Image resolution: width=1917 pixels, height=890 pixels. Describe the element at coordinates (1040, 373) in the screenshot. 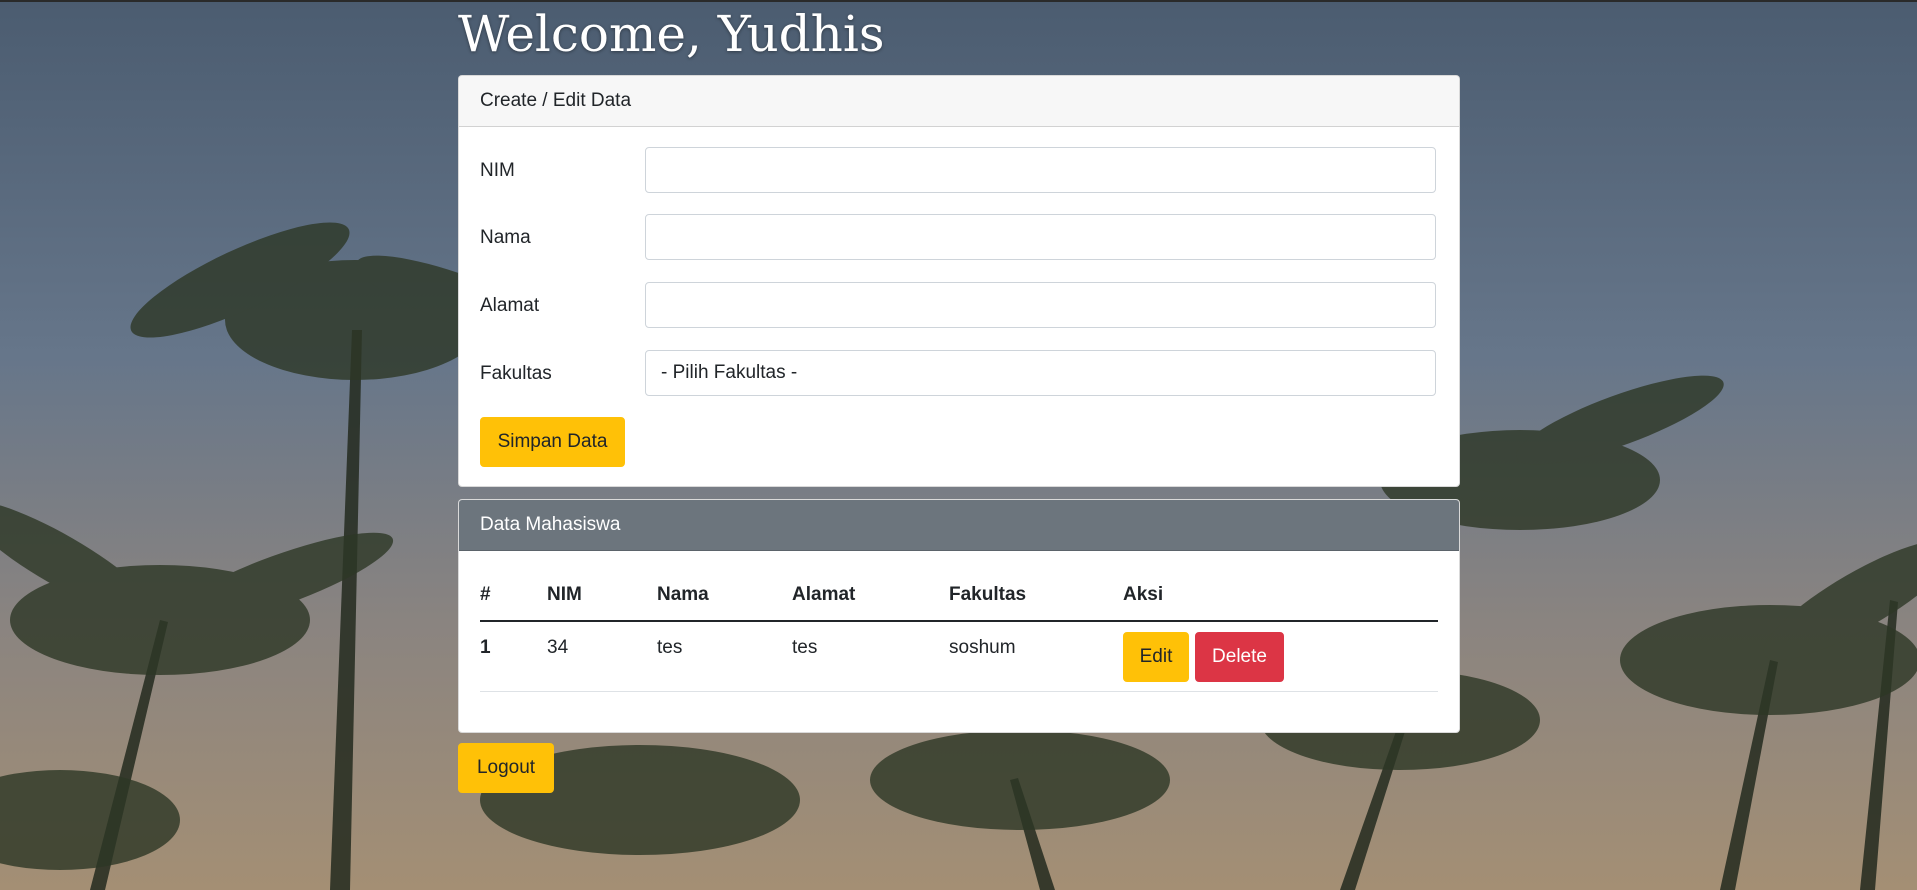

I see `fakultas-select: - Pilih Fakultas -` at that location.